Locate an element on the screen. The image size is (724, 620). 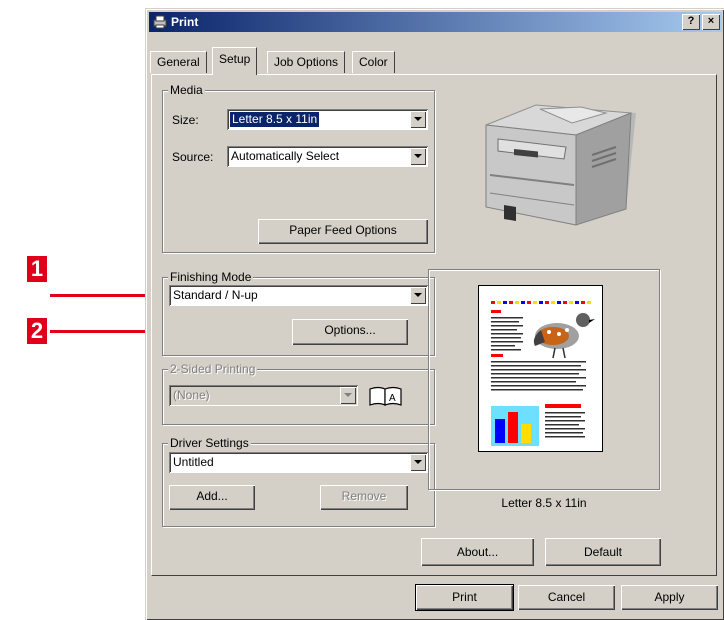
callout-2: 2 is located at coordinates (37, 331).